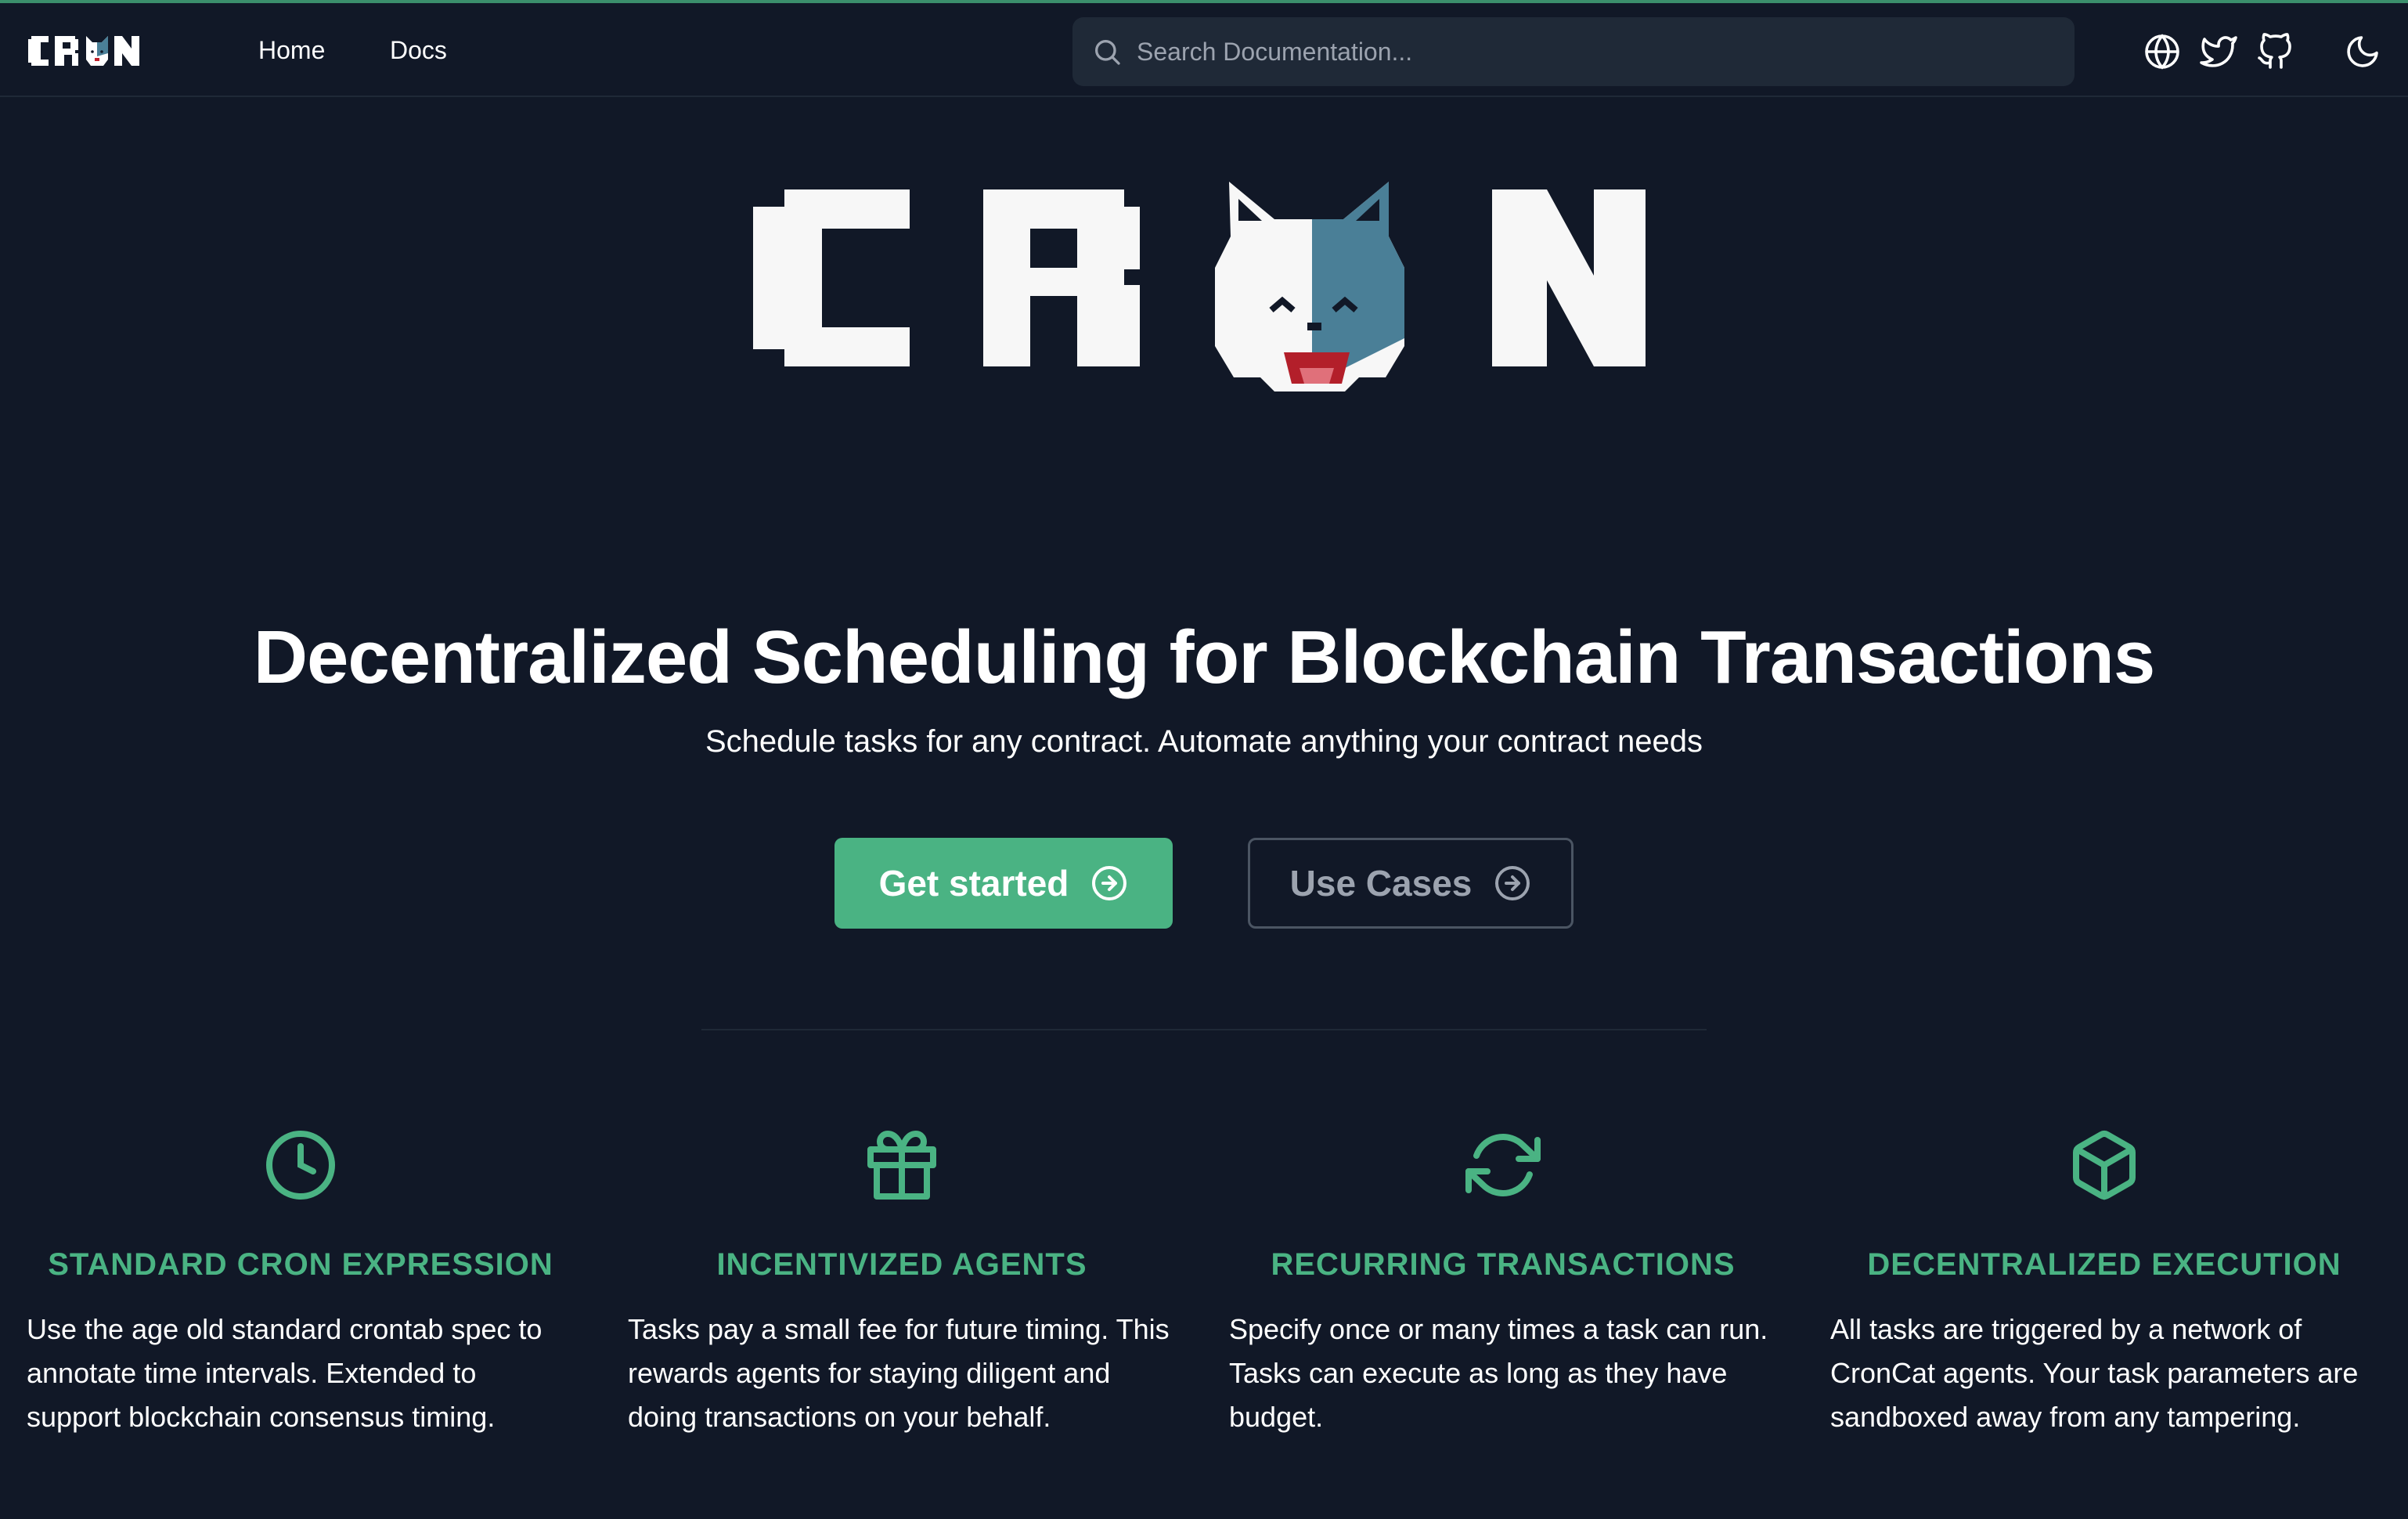  I want to click on refresh-icon, so click(1503, 1165).